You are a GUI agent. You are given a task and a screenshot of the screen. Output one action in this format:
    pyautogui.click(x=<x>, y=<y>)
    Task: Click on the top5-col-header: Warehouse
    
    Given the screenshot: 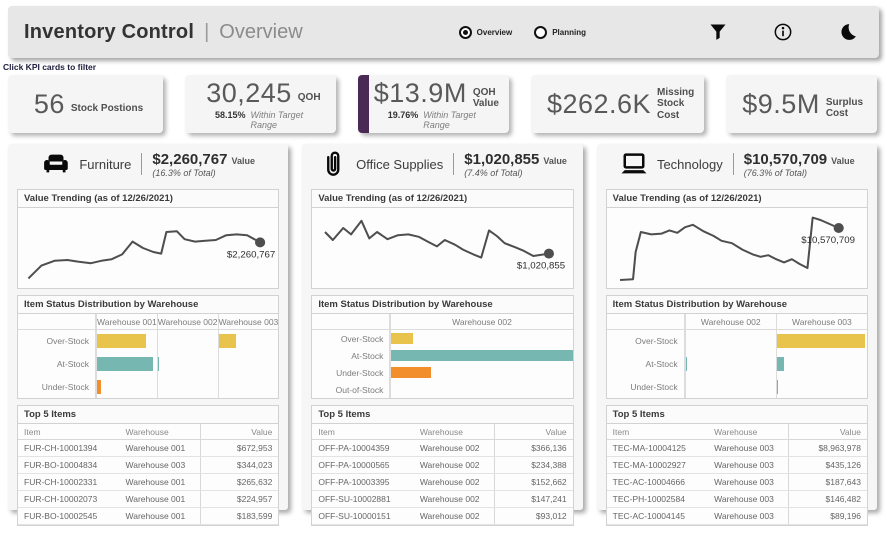 What is the action you would take?
    pyautogui.click(x=748, y=432)
    